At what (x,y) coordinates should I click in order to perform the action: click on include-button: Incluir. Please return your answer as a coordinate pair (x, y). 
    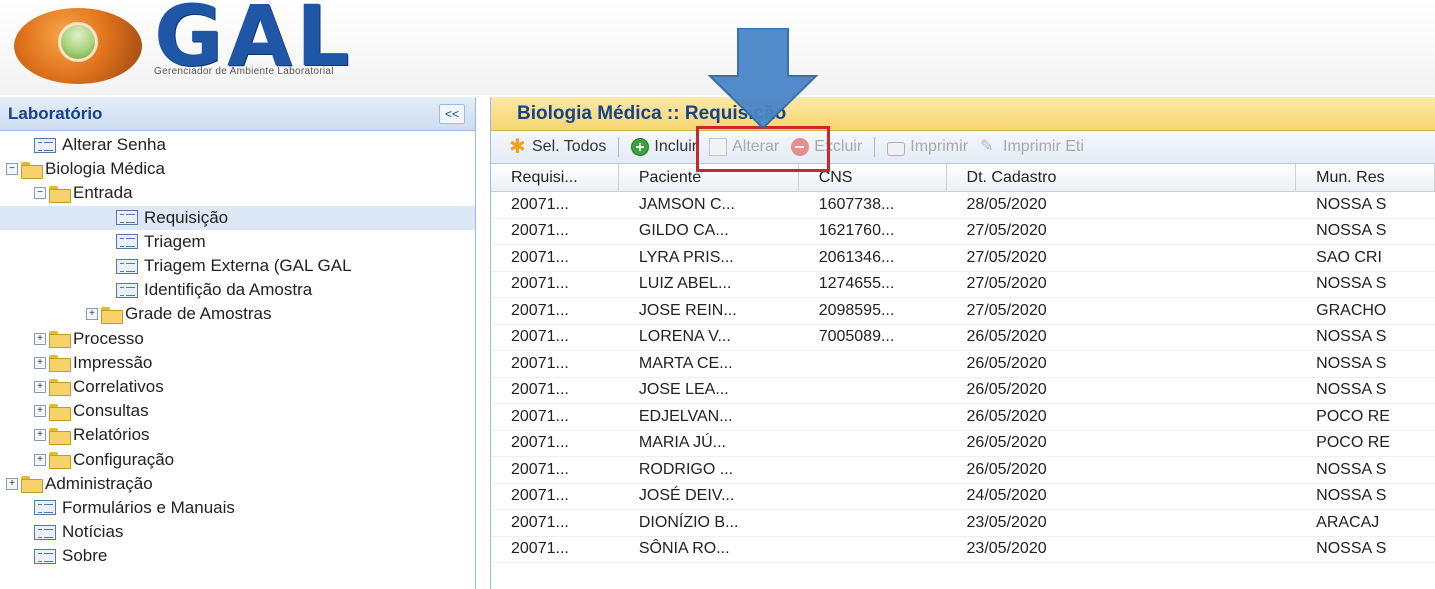
    Looking at the image, I should click on (664, 147).